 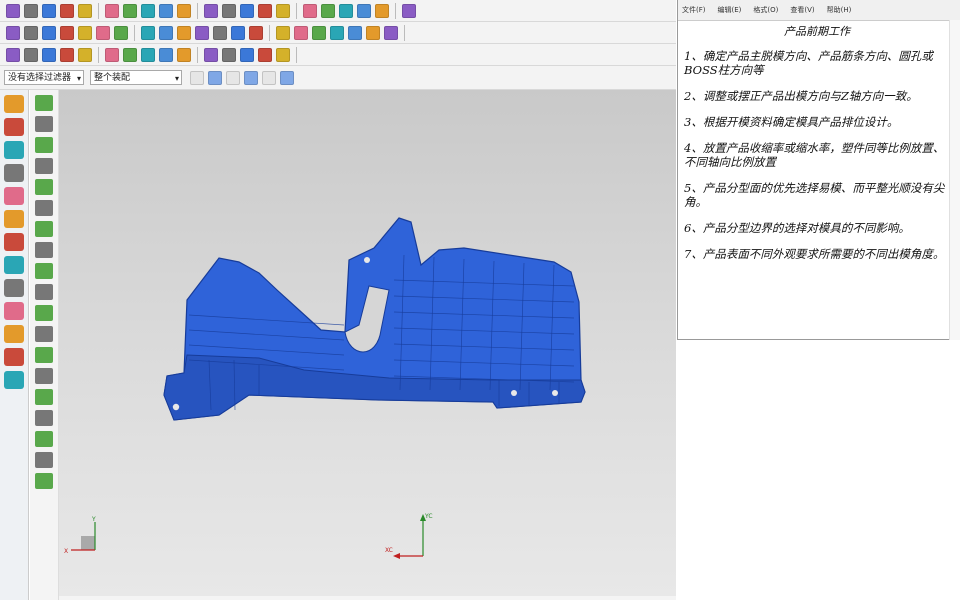 I want to click on settings-icon, so click(x=14, y=104).